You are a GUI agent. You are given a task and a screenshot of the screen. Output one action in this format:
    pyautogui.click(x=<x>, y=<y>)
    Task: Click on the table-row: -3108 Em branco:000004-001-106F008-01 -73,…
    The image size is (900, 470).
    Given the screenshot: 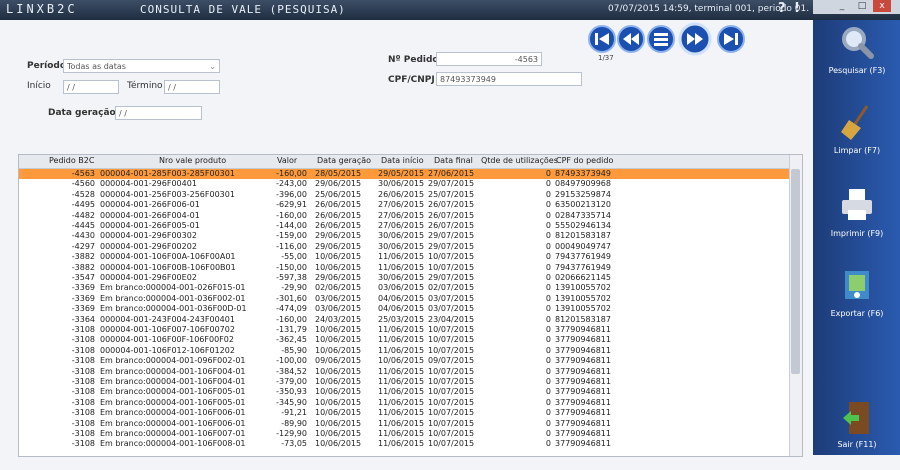 What is the action you would take?
    pyautogui.click(x=404, y=444)
    